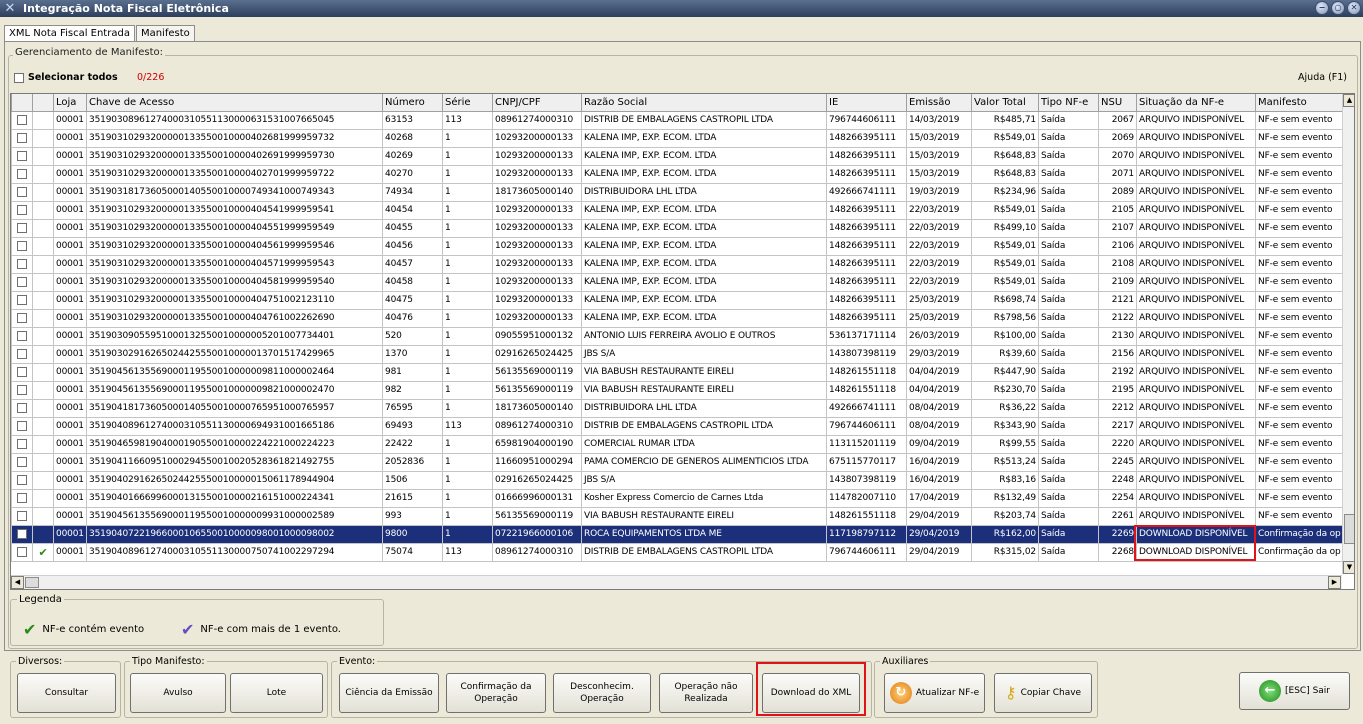  What do you see at coordinates (1322, 8) in the screenshot?
I see `minimize-button: −` at bounding box center [1322, 8].